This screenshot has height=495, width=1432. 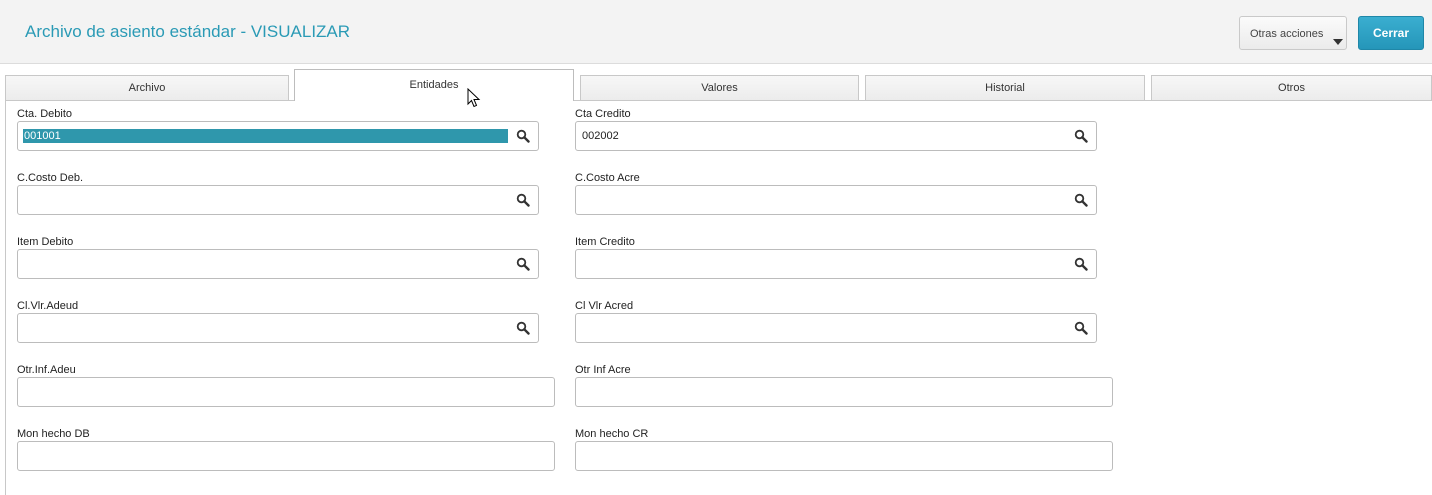 I want to click on cl-vlr-acred-field, so click(x=836, y=328).